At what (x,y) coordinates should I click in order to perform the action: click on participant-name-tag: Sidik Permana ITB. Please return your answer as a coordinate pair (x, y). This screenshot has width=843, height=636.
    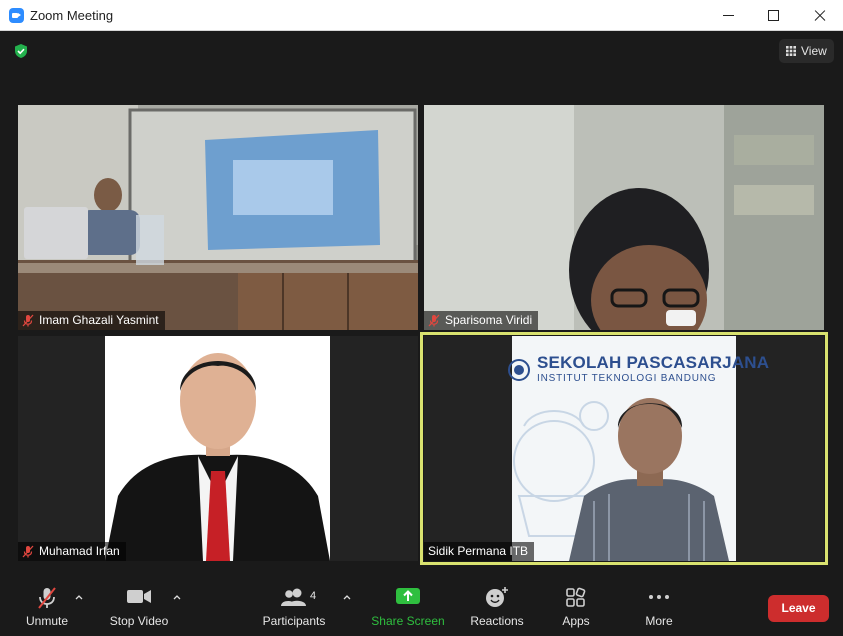
    Looking at the image, I should click on (479, 551).